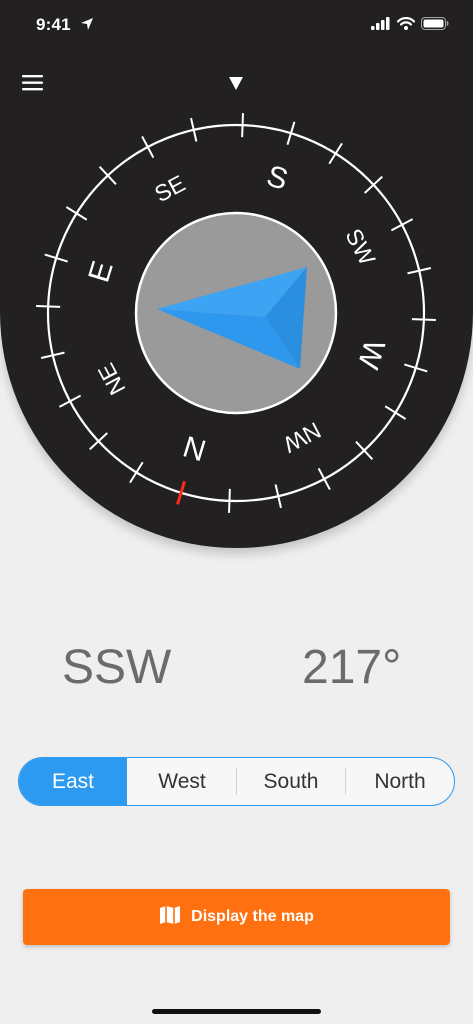  I want to click on display-map-button: Display the map, so click(236, 917).